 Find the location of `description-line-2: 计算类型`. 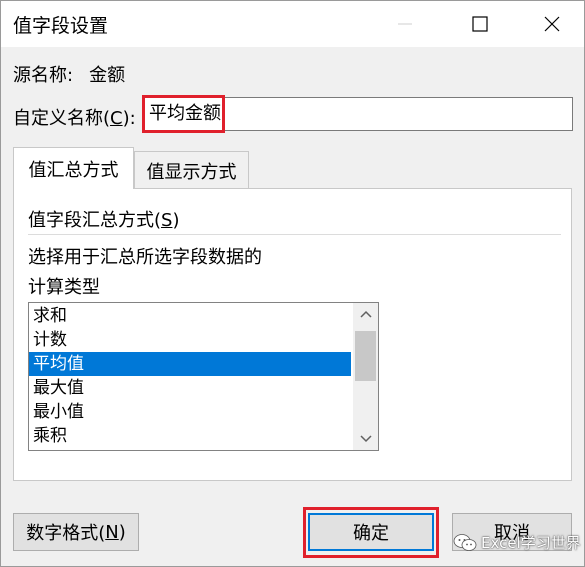

description-line-2: 计算类型 is located at coordinates (64, 287).